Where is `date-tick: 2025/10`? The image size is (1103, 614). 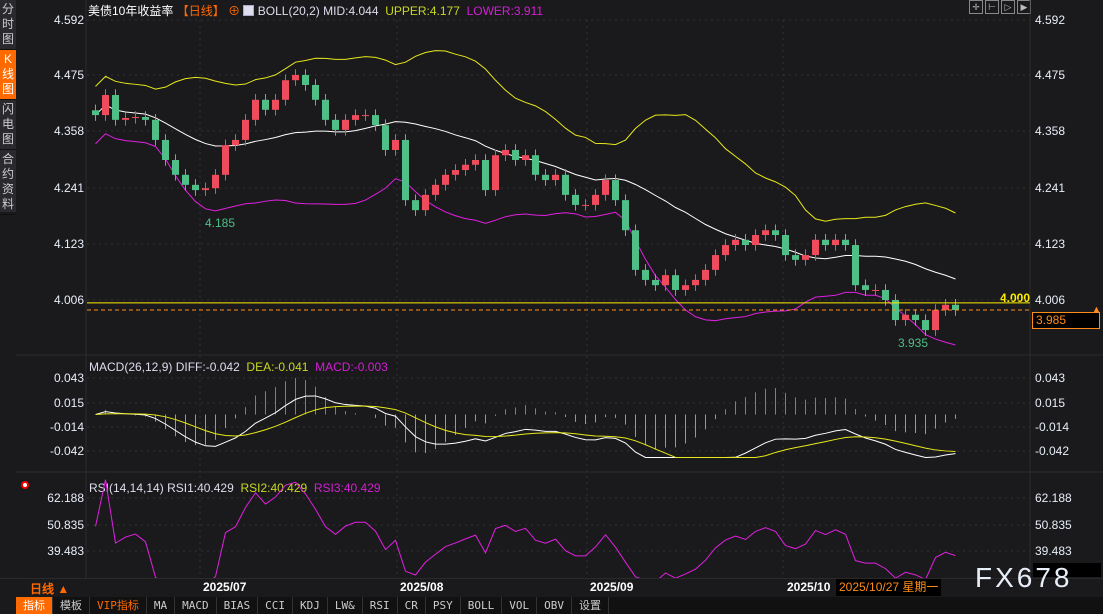 date-tick: 2025/10 is located at coordinates (809, 587).